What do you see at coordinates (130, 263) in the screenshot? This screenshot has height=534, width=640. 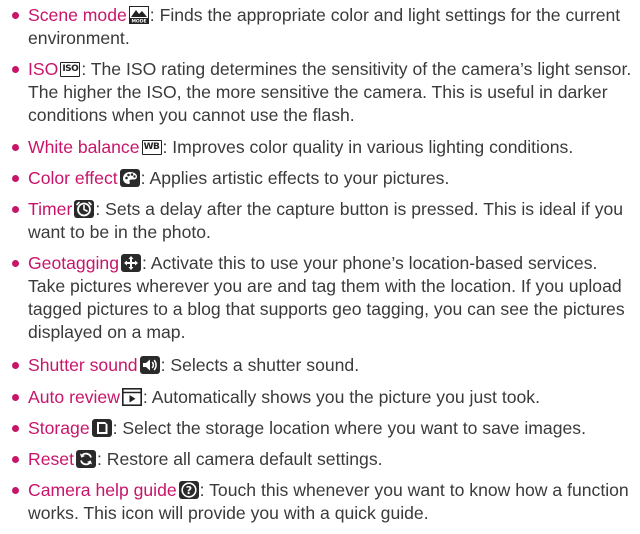 I see `geotagging-icon` at bounding box center [130, 263].